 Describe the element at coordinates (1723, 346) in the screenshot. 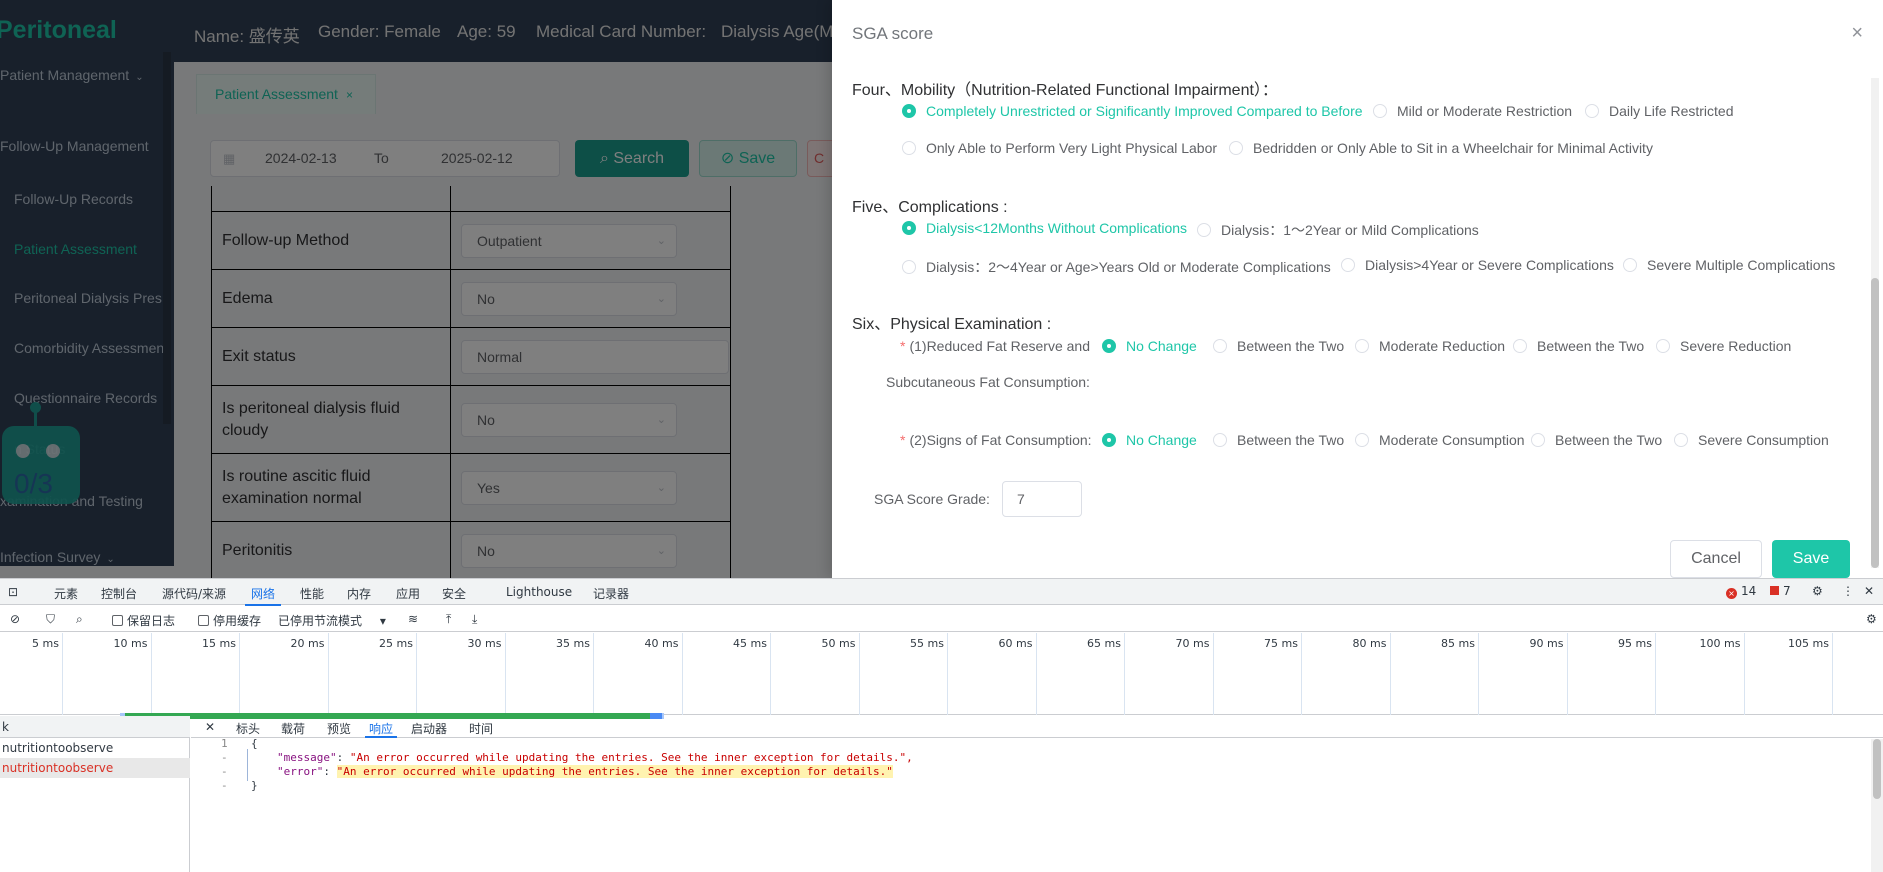

I see `radio-option: Severe Reduction` at that location.